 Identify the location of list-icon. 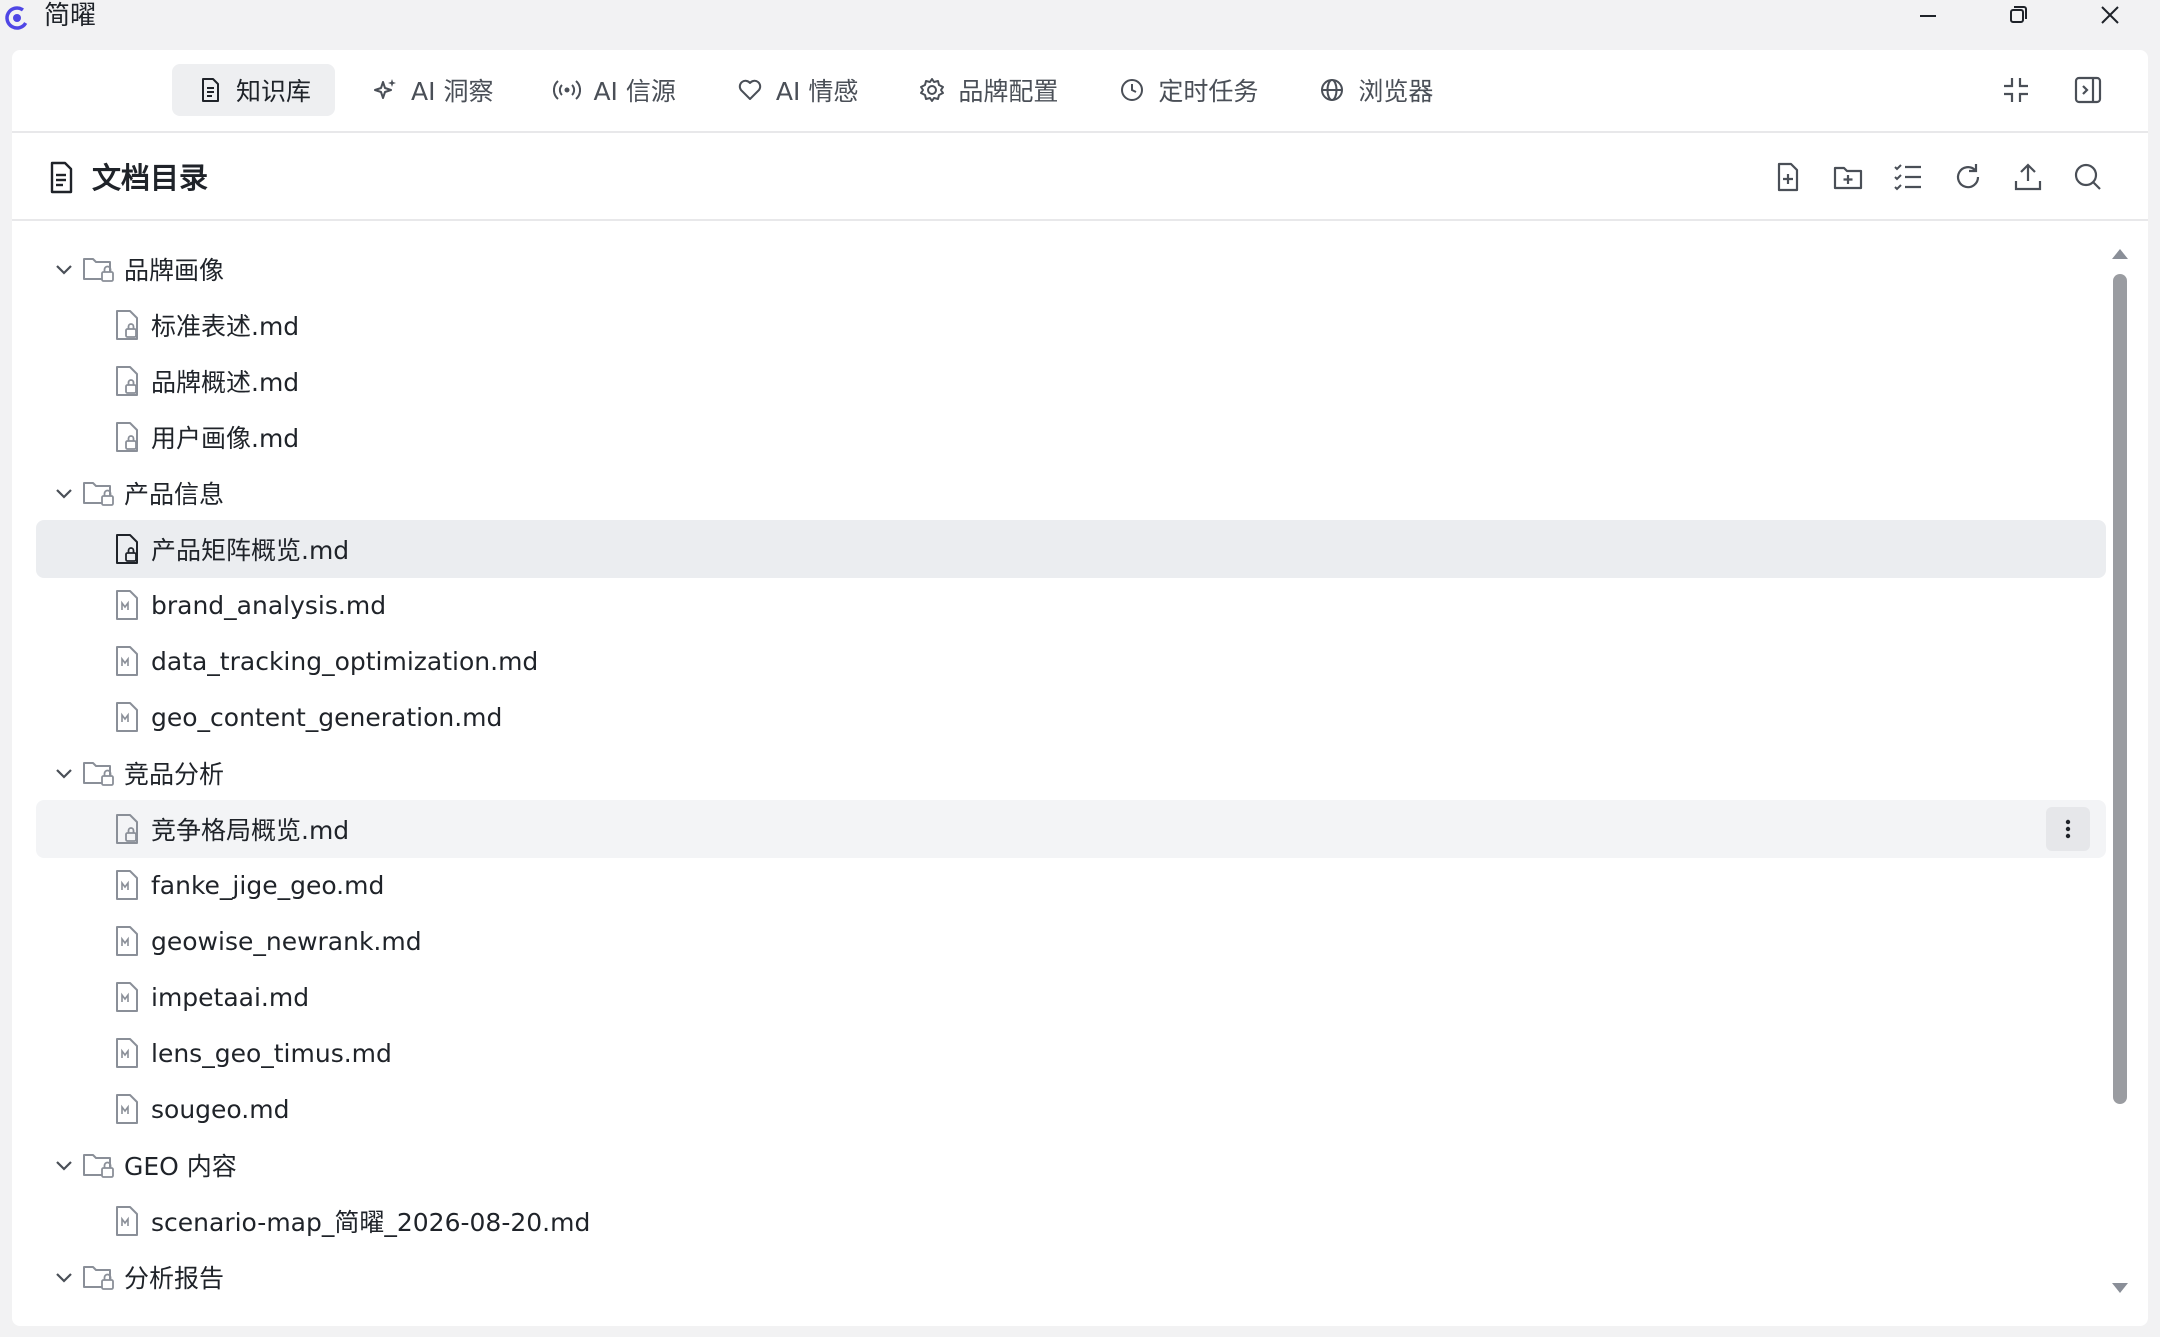
(1907, 177).